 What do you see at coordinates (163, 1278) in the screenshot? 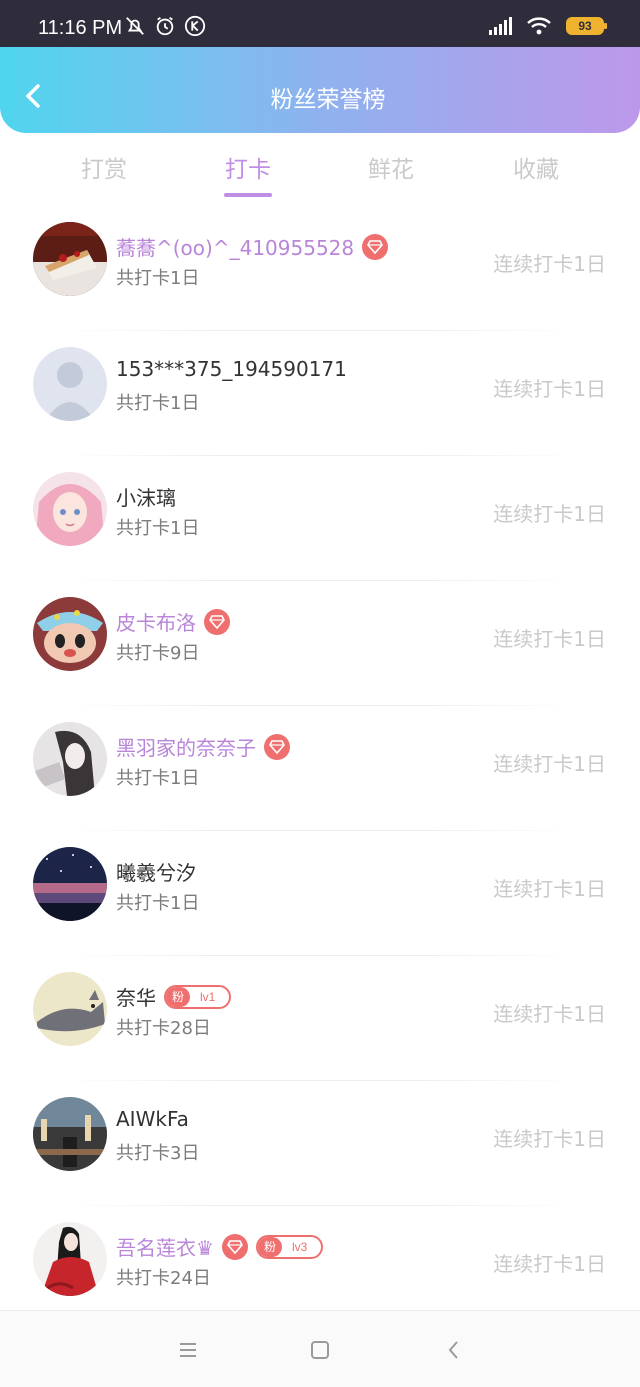
I see `total-checkins: 共打卡24日` at bounding box center [163, 1278].